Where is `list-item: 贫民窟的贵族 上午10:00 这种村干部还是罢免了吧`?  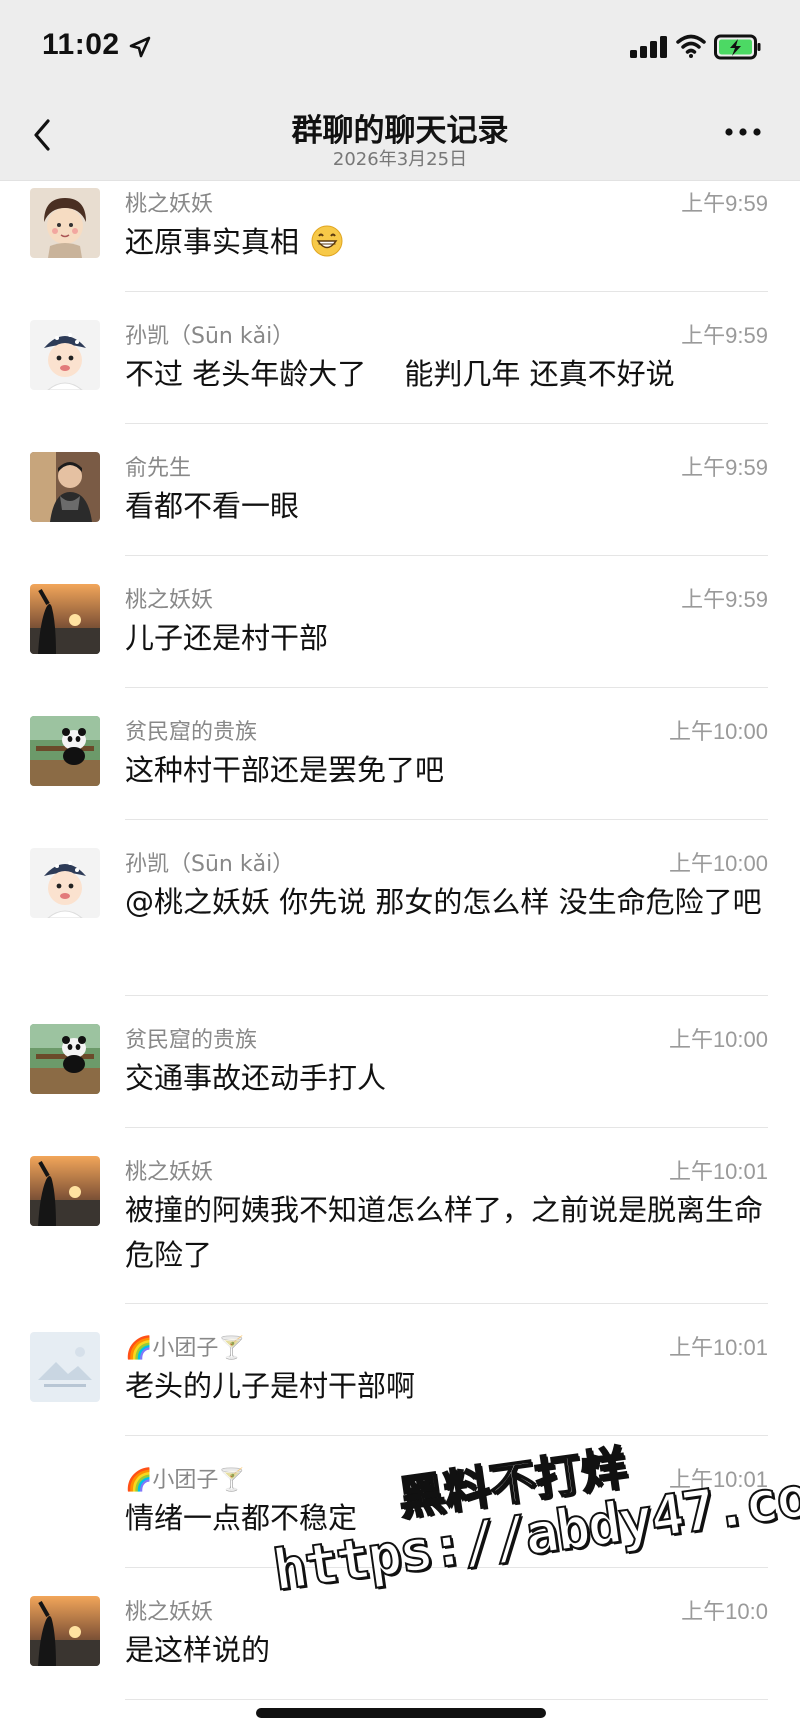 list-item: 贫民窟的贵族 上午10:00 这种村干部还是罢免了吧 is located at coordinates (400, 774).